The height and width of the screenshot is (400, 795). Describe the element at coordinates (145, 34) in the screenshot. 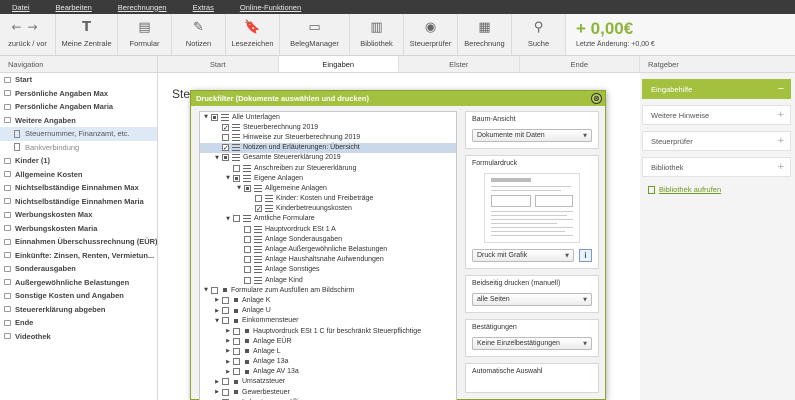

I see `formular-button: ▤ Formular` at that location.